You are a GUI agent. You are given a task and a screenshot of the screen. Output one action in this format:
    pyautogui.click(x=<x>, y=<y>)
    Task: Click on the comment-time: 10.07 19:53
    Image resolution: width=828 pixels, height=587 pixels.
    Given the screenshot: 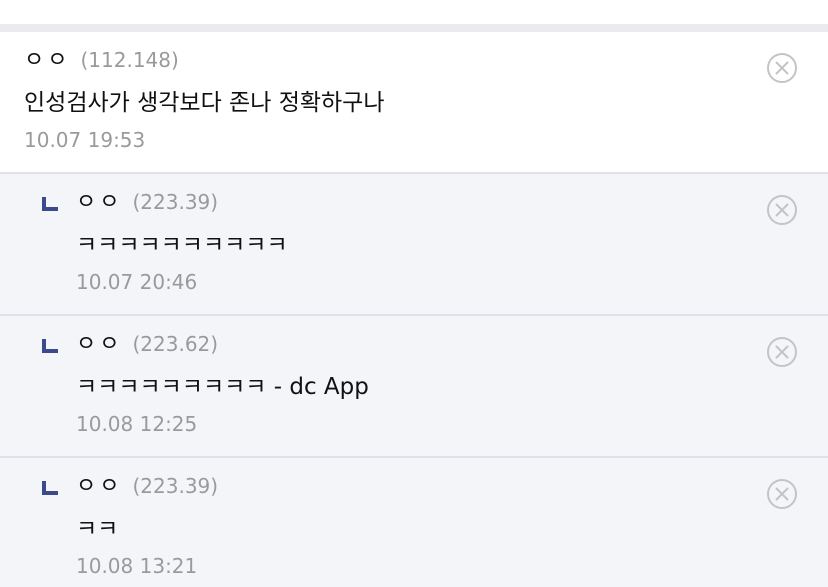 What is the action you would take?
    pyautogui.click(x=85, y=140)
    